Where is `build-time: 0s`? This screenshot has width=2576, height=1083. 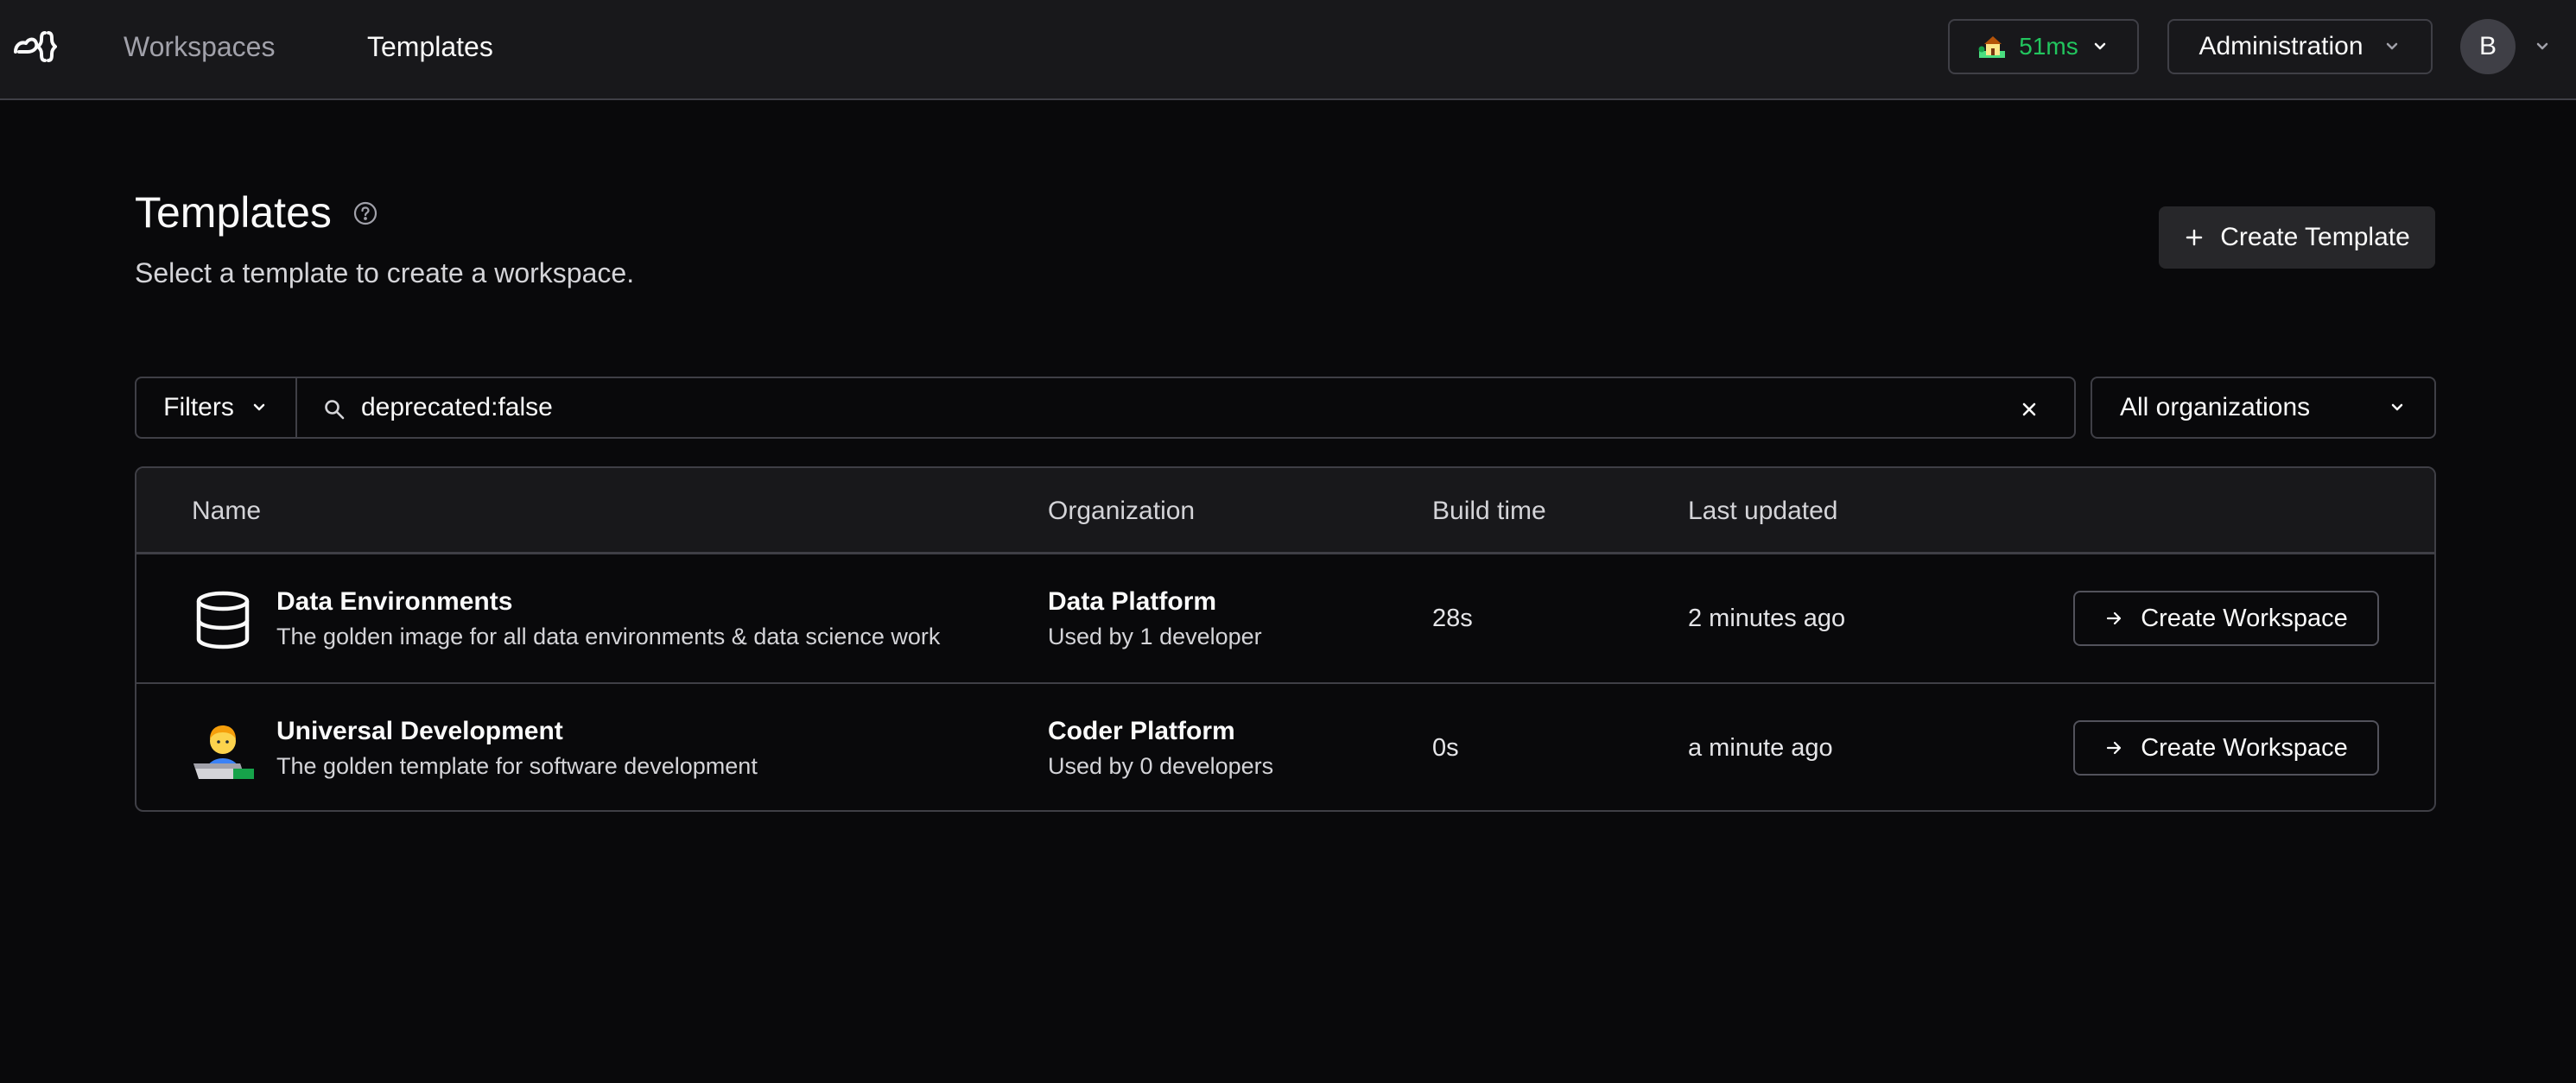 build-time: 0s is located at coordinates (1445, 748).